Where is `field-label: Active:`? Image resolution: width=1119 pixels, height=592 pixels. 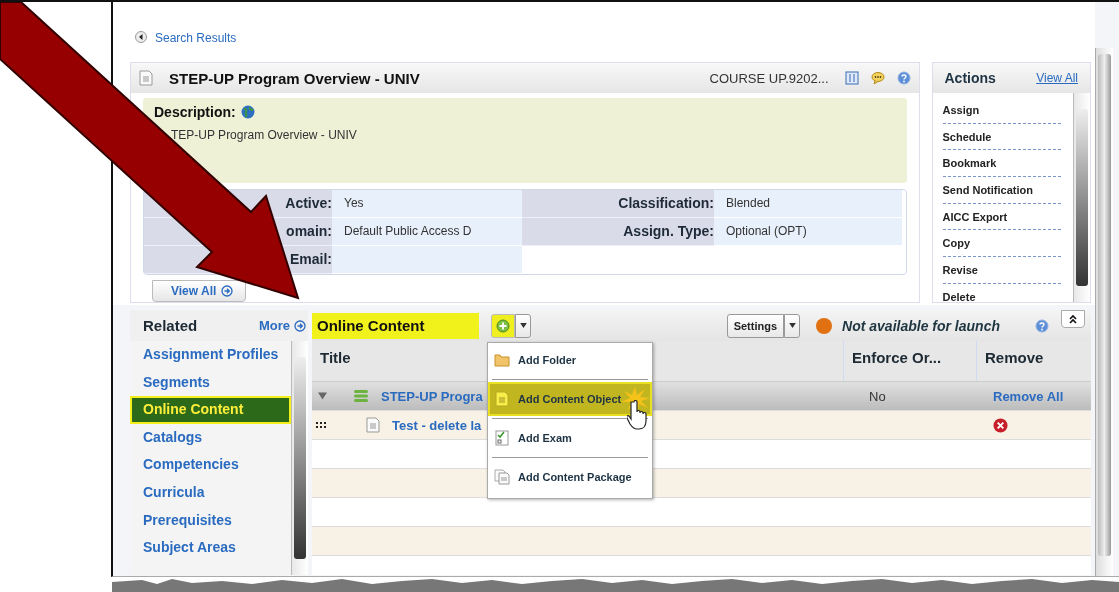
field-label: Active: is located at coordinates (308, 203).